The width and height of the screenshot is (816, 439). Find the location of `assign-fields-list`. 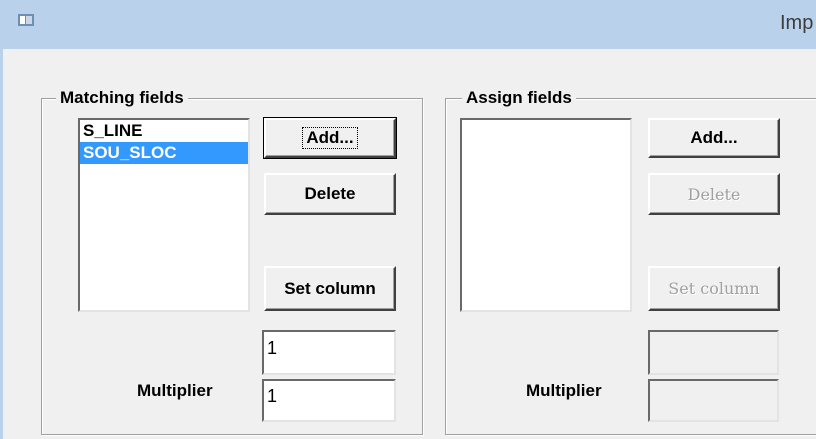

assign-fields-list is located at coordinates (546, 215).